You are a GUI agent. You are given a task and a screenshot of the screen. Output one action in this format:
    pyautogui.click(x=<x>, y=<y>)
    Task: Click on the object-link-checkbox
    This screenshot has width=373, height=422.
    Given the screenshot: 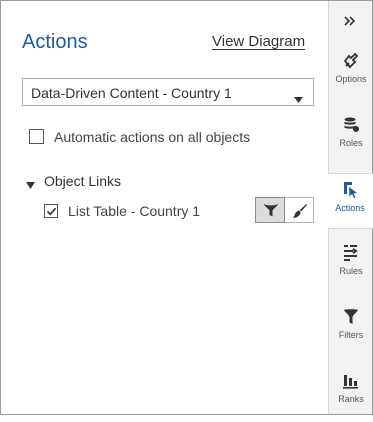 What is the action you would take?
    pyautogui.click(x=51, y=211)
    